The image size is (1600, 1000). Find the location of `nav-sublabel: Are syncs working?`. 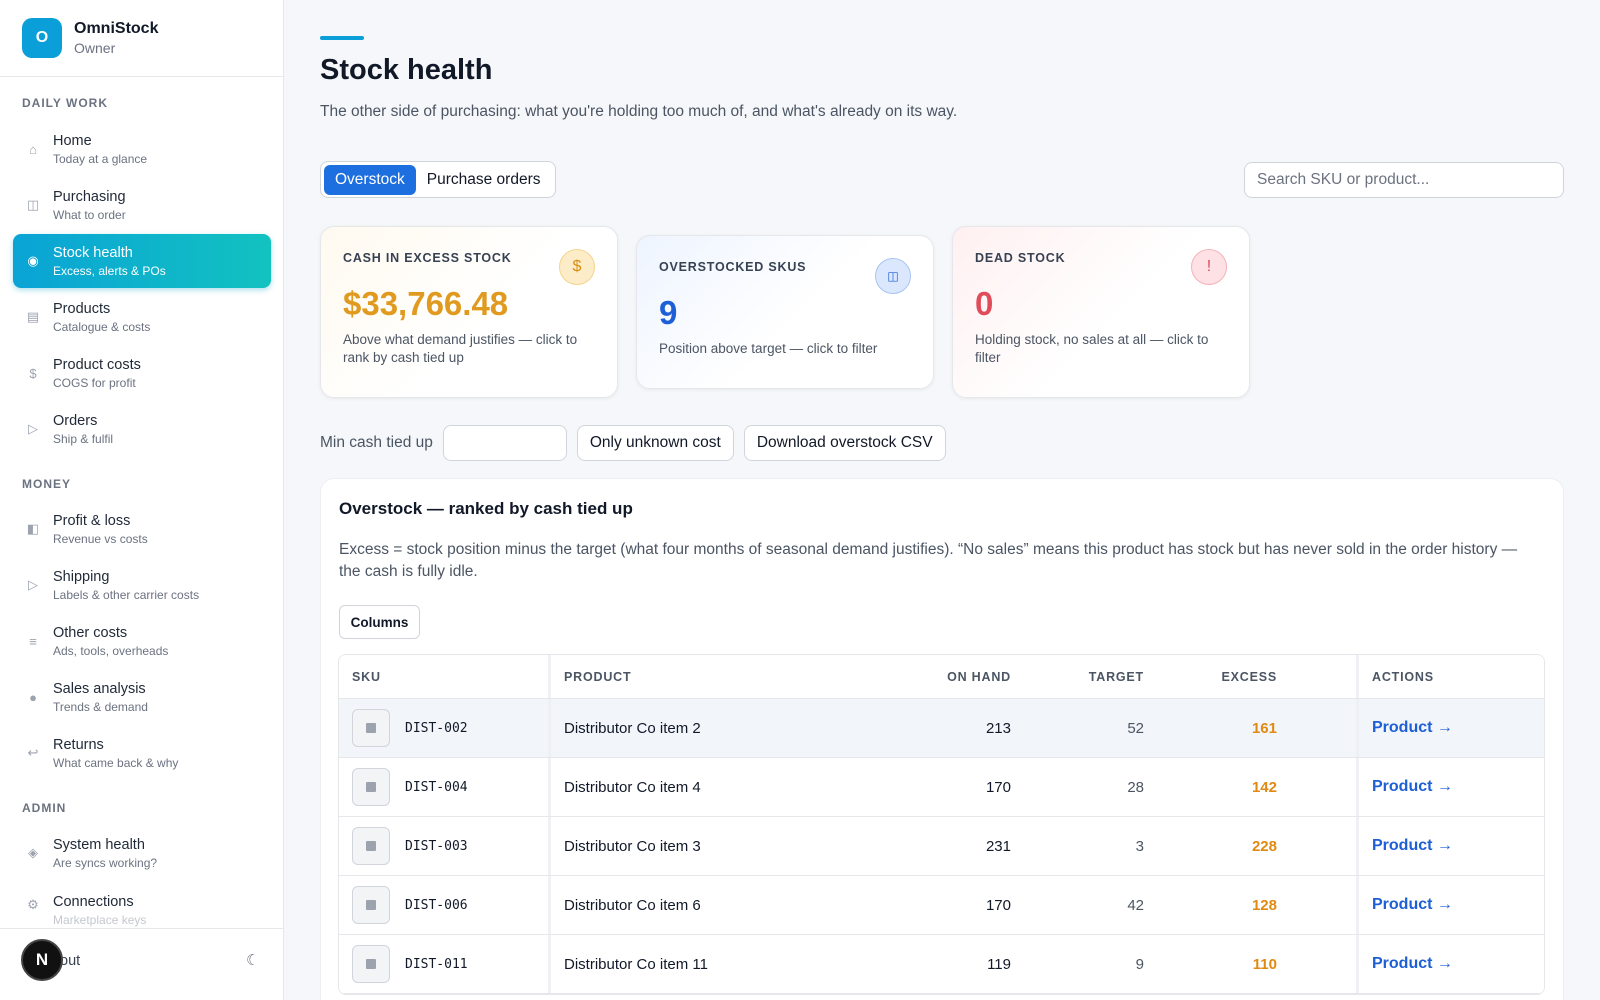

nav-sublabel: Are syncs working? is located at coordinates (105, 862).